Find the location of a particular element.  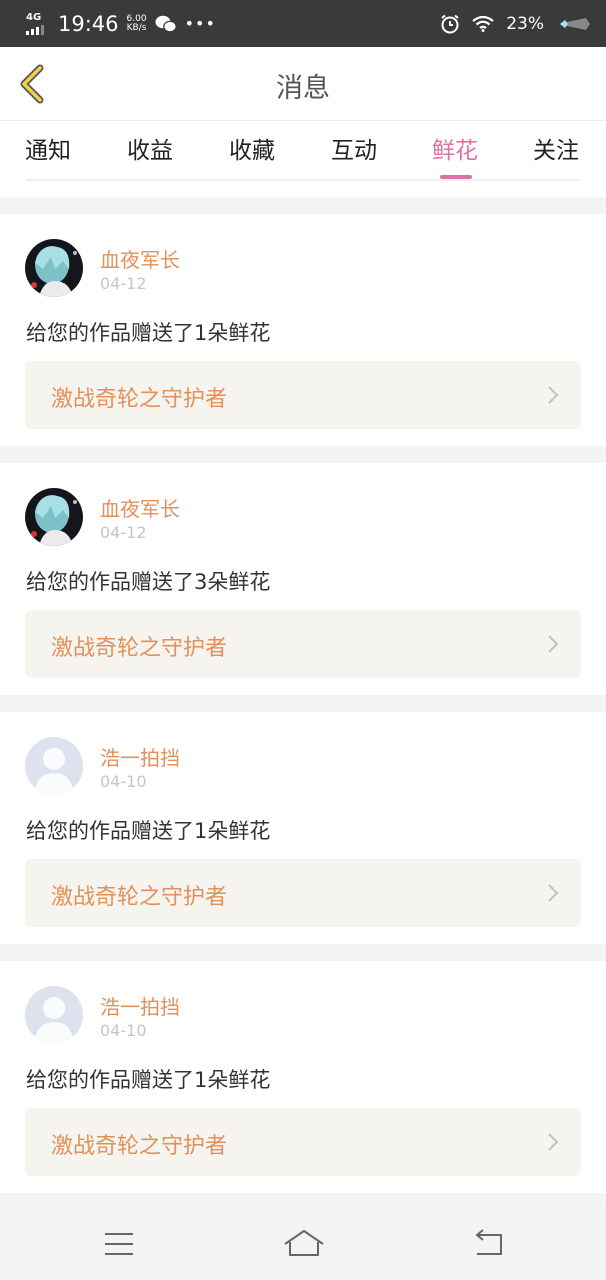

alarm-icon is located at coordinates (450, 23).